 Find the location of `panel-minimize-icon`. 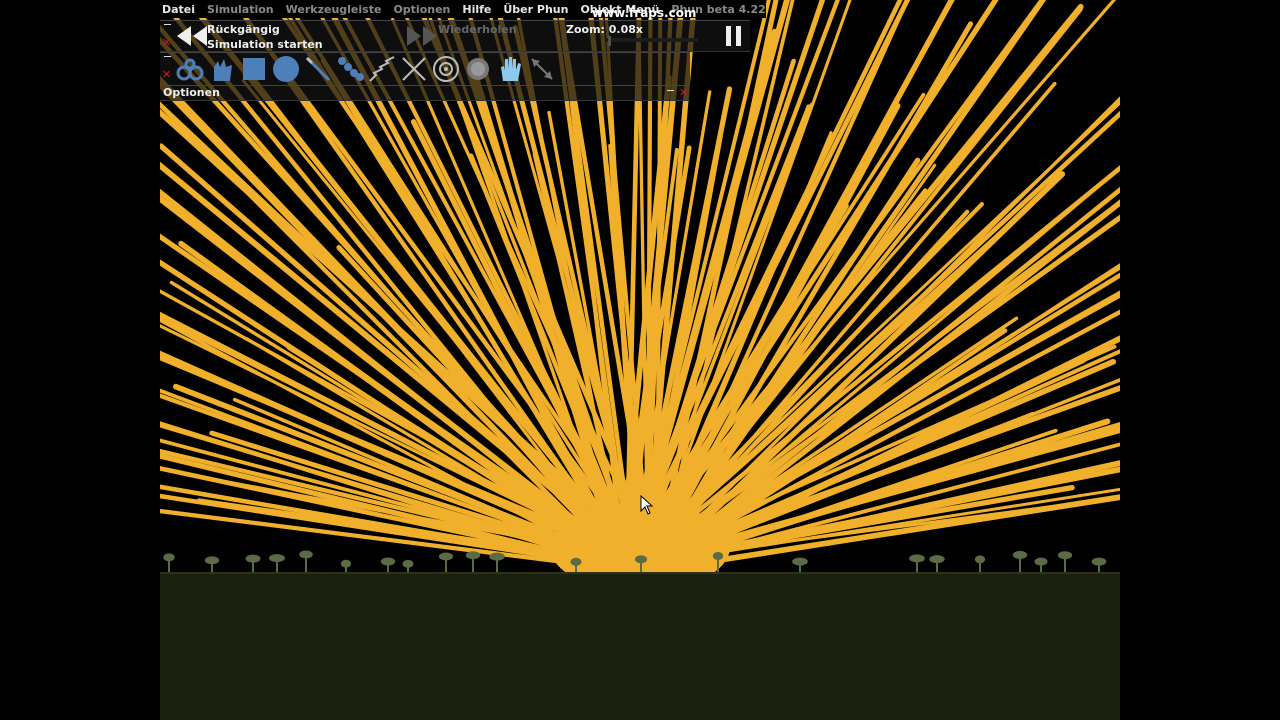

panel-minimize-icon is located at coordinates (167, 24).